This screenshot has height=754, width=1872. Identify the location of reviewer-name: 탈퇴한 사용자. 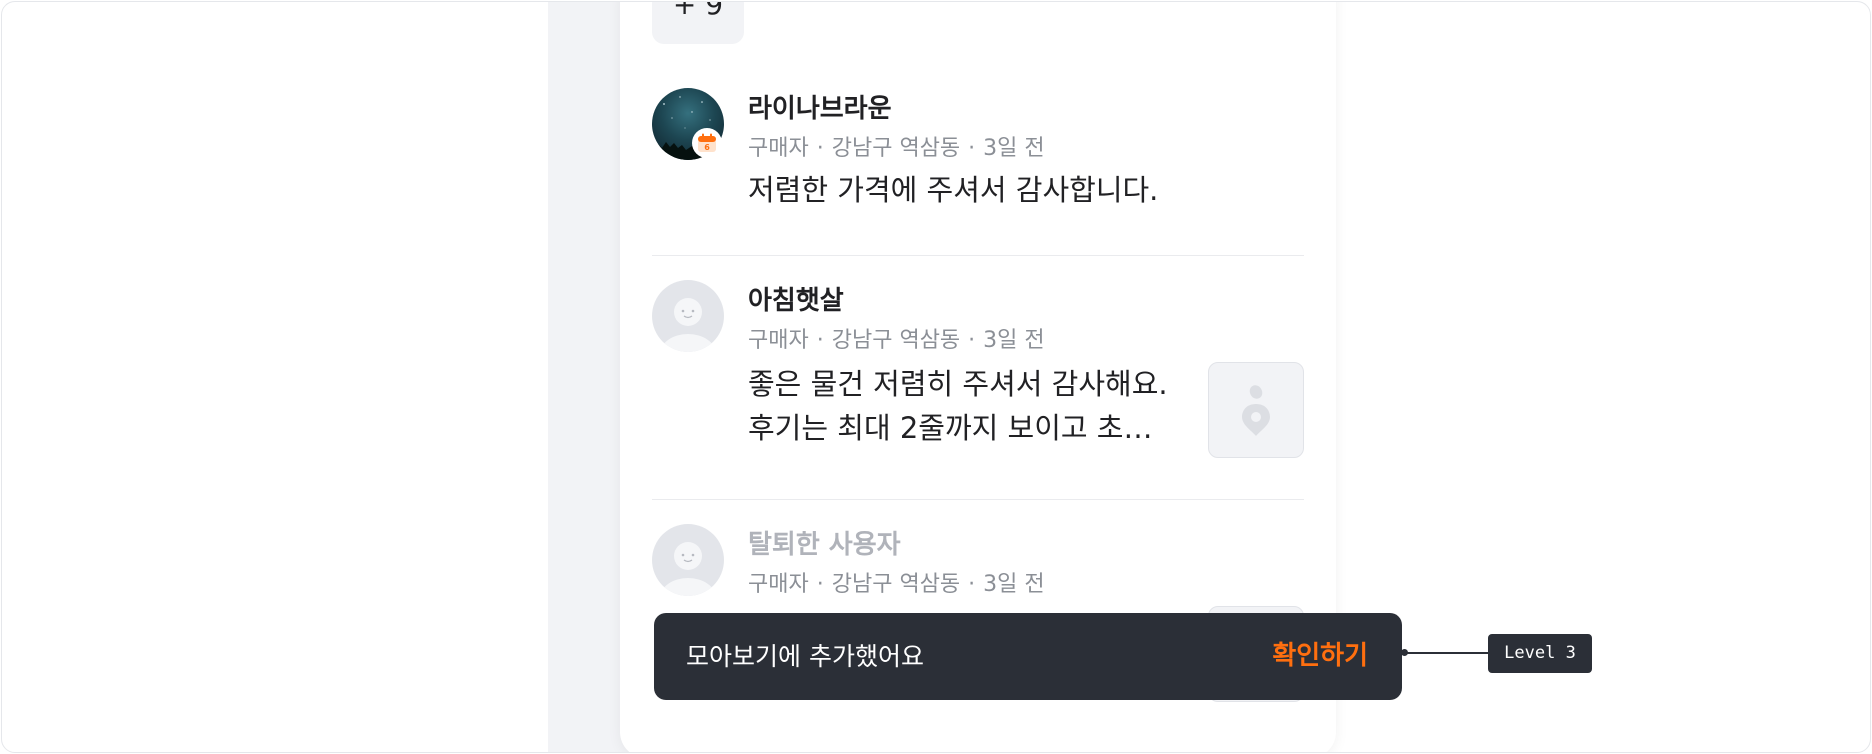
(824, 545).